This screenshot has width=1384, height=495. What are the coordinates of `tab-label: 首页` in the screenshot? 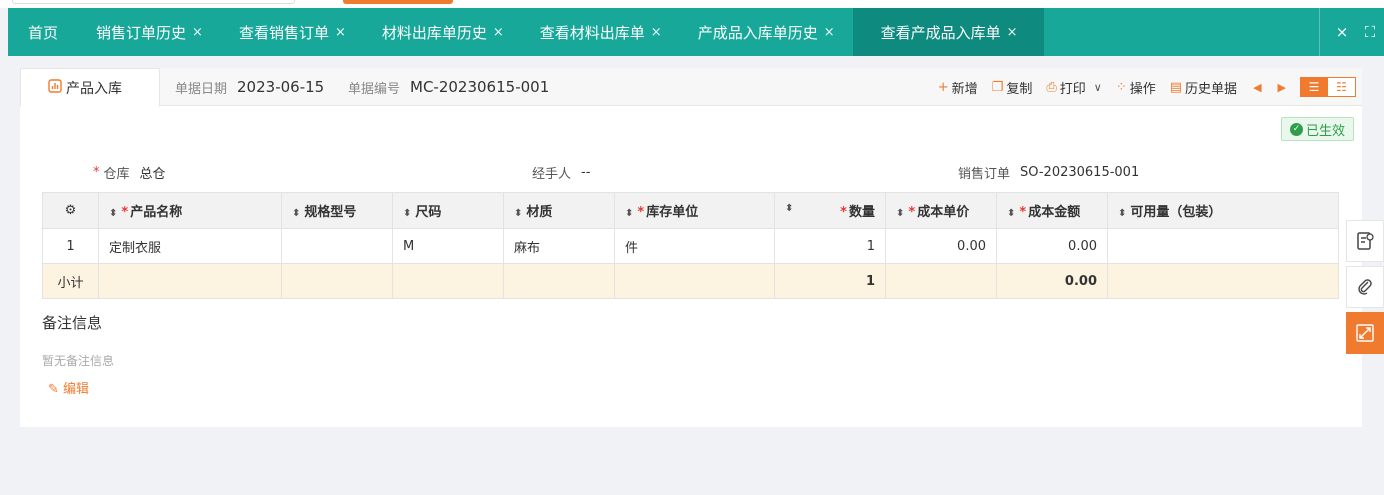 It's located at (43, 32).